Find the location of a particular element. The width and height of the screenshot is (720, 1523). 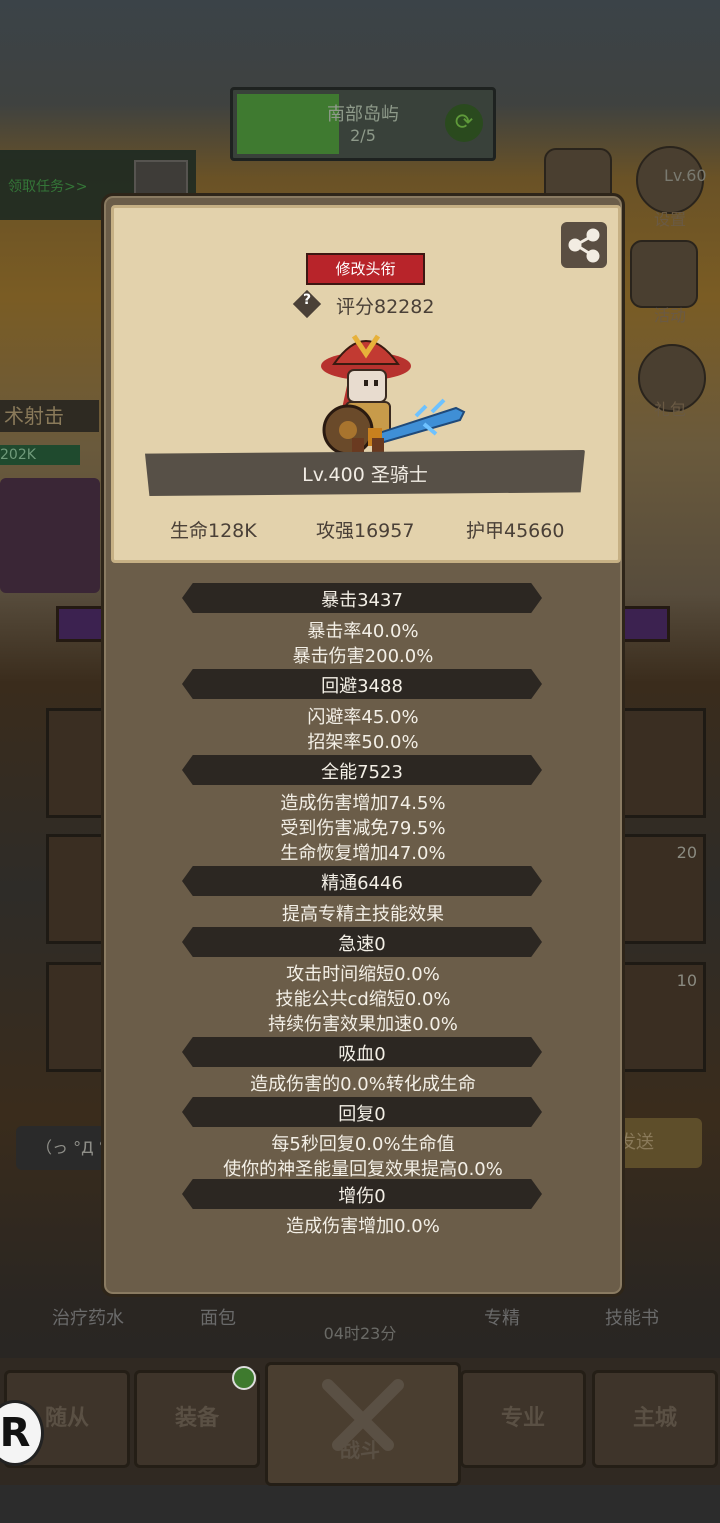

regen-holy: 使你的神圣能量回复效果提高0.0% is located at coordinates (363, 1169).